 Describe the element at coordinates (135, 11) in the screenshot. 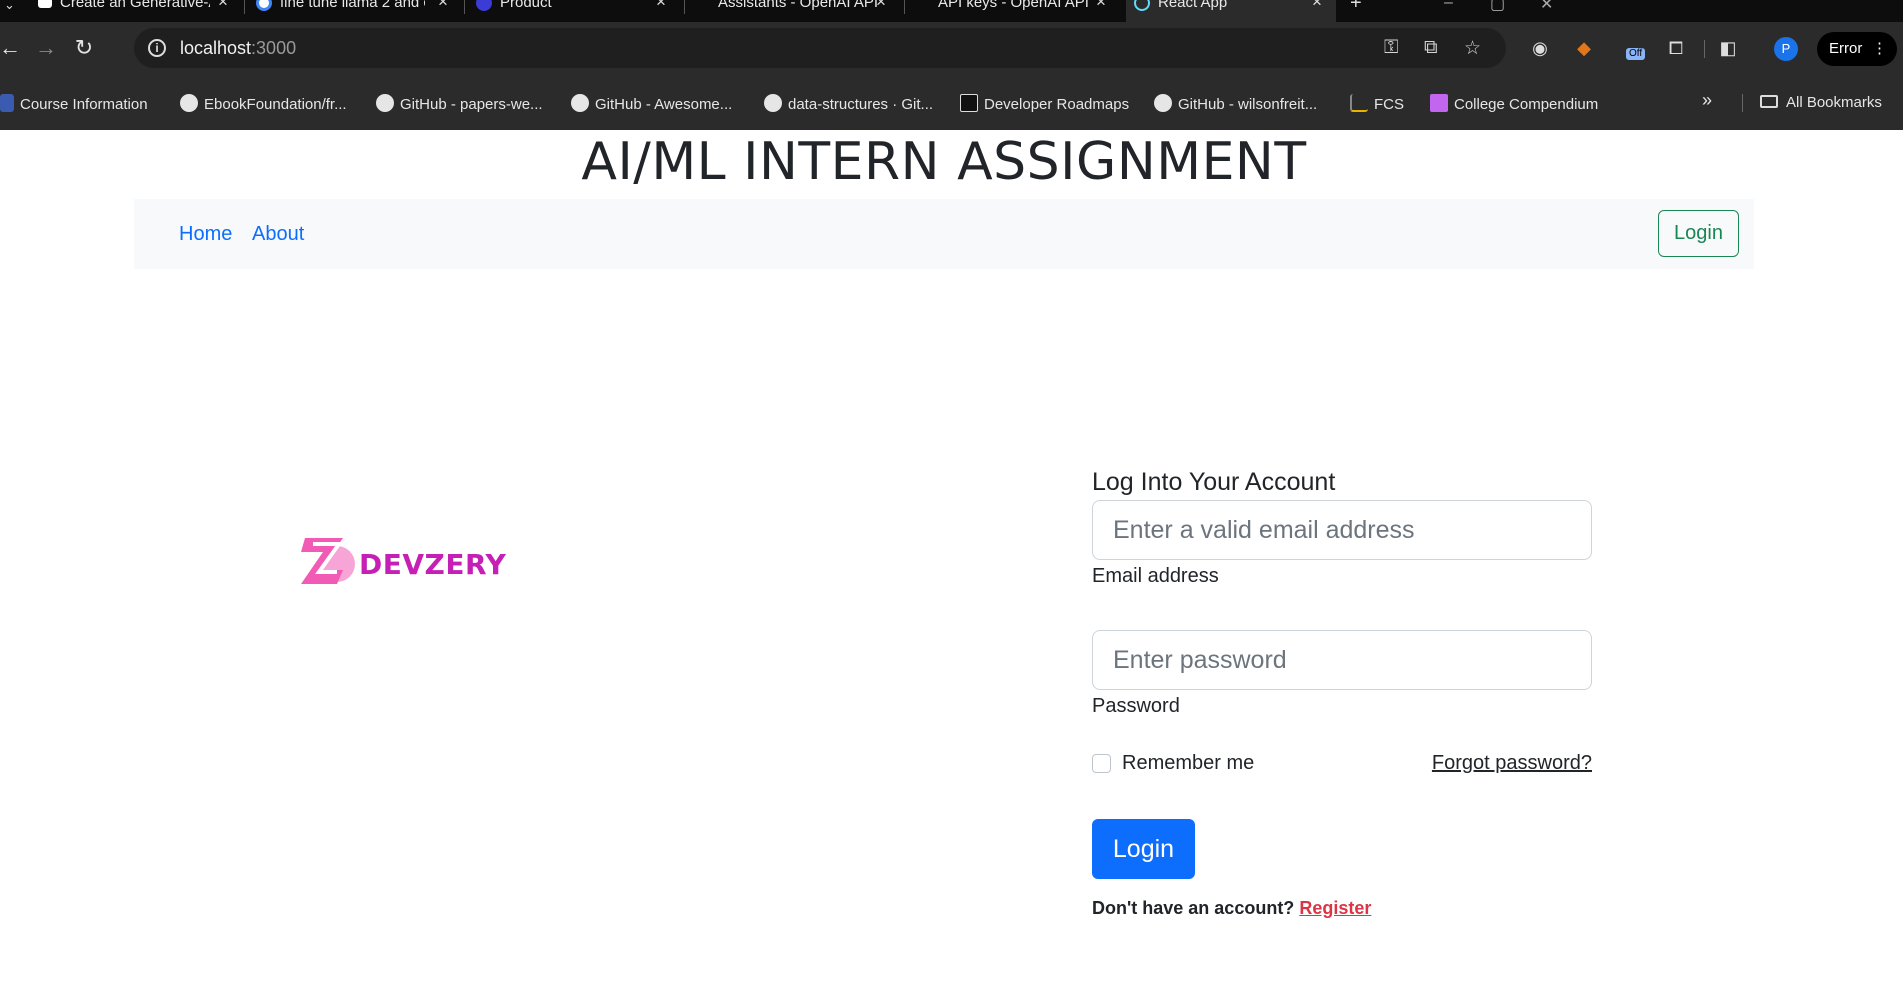

I see `tab-0: Create an Generative-AI ch ×` at that location.